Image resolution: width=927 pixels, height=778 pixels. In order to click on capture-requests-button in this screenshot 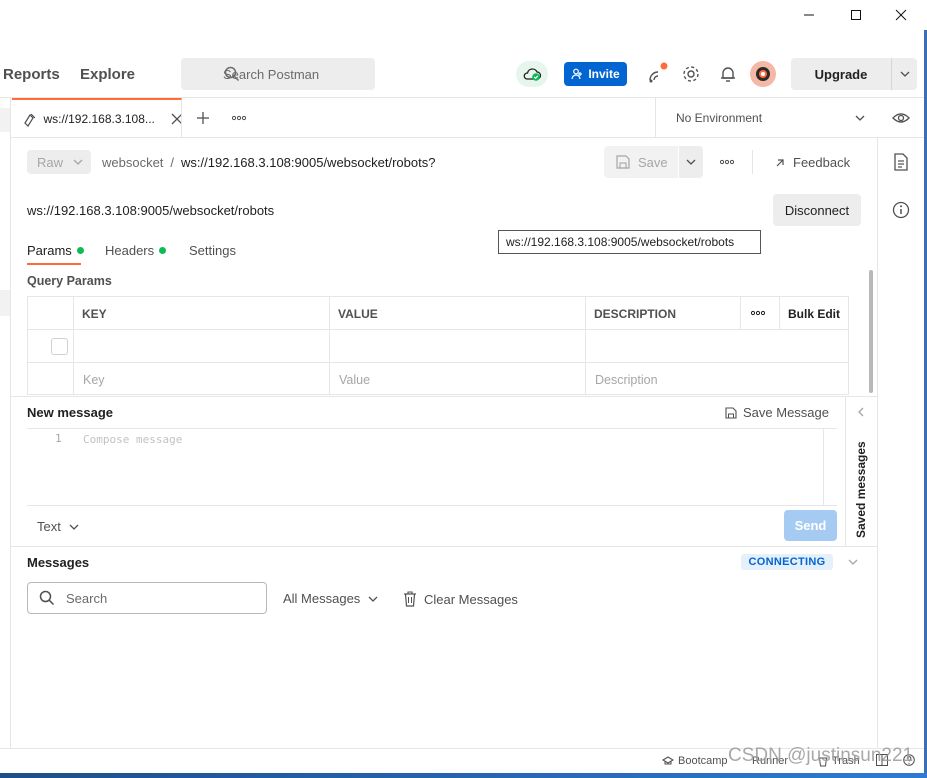, I will do `click(658, 74)`.